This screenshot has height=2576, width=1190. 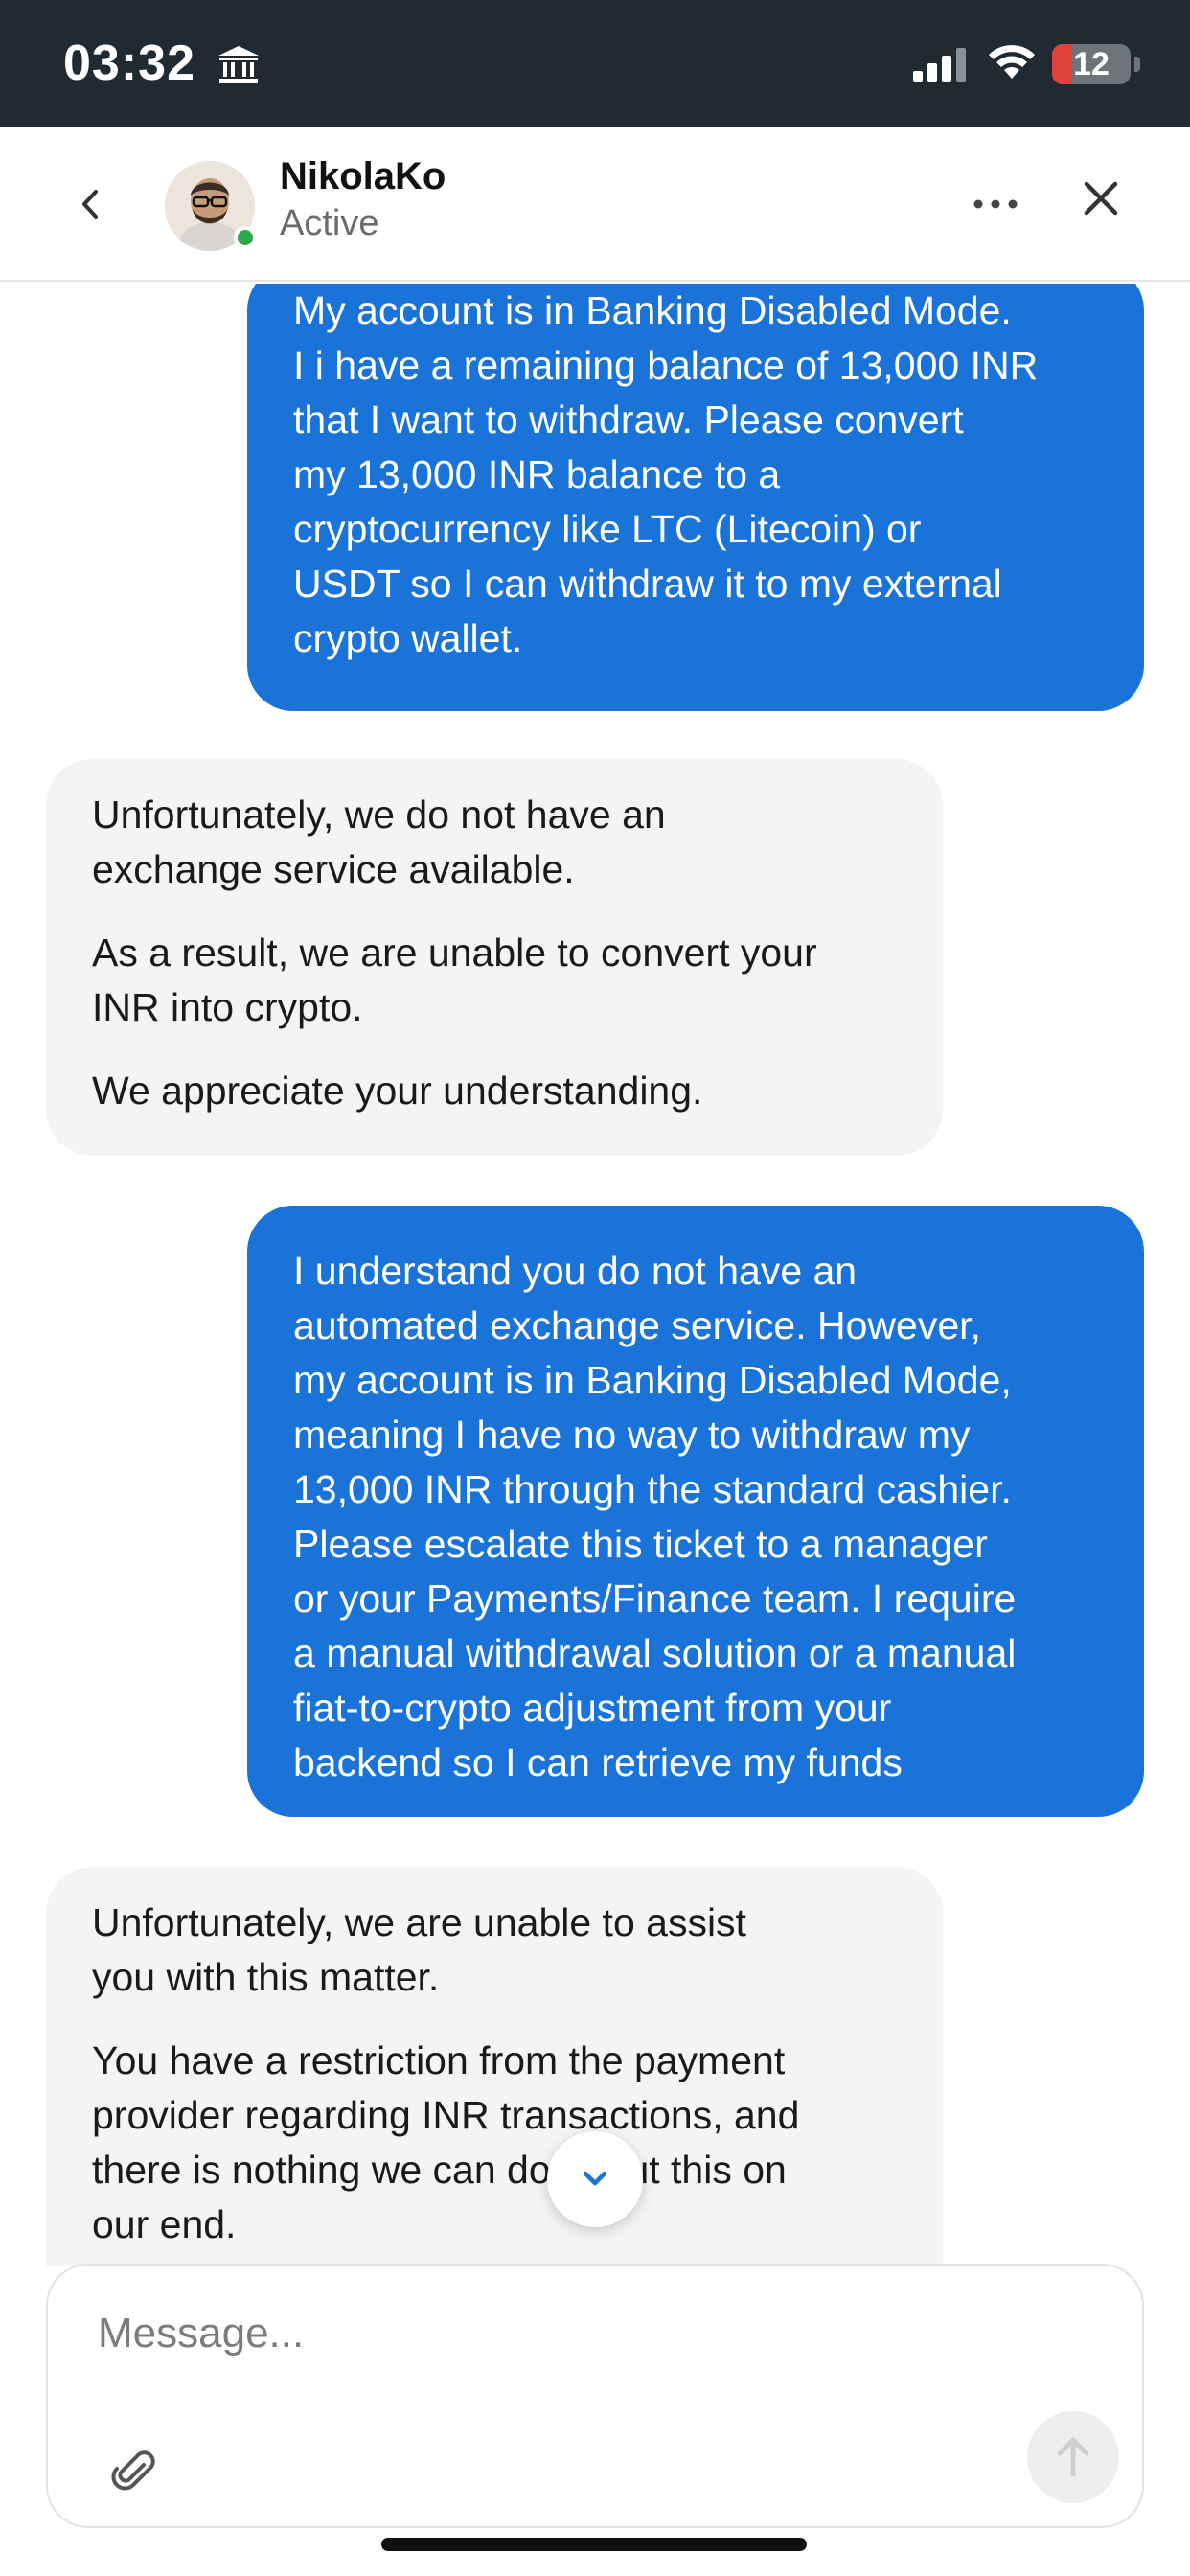 What do you see at coordinates (940, 65) in the screenshot?
I see `cellular-signal-icon` at bounding box center [940, 65].